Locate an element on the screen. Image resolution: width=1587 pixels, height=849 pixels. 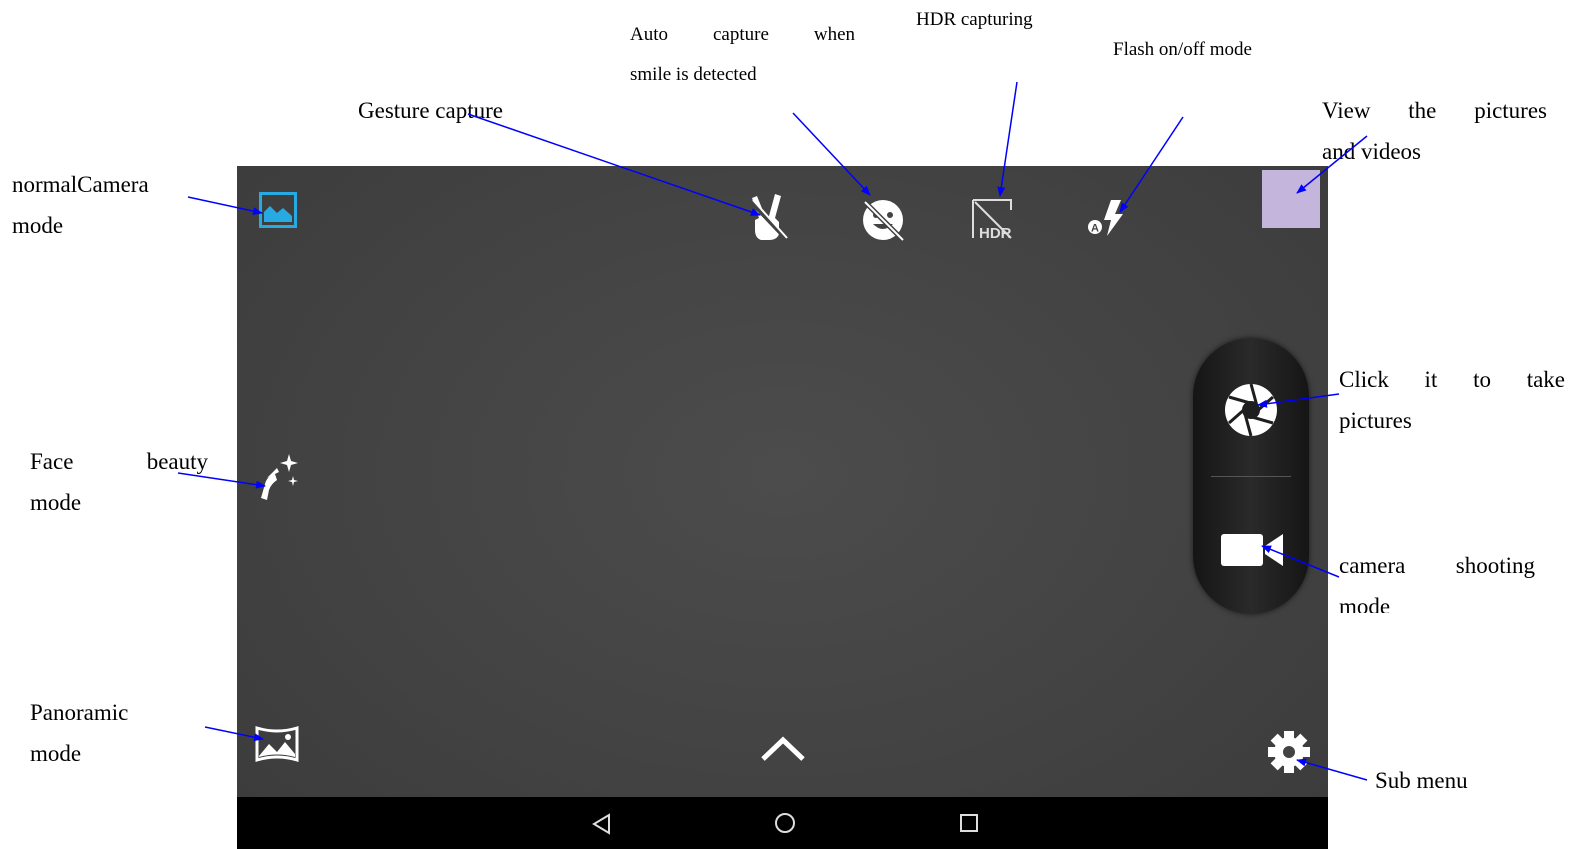
arrow-normal-camera is located at coordinates (225, 206).